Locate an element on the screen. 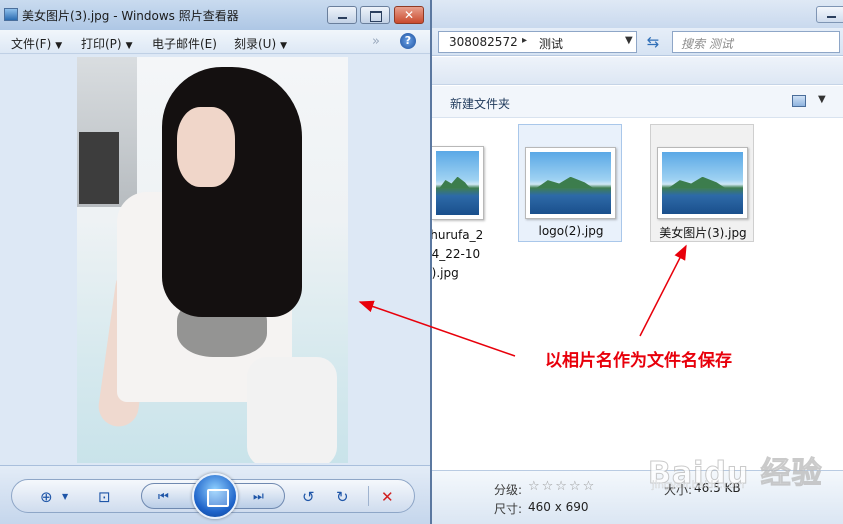  menu-bar: 文件(F) ▼ 打印(P) ▼ 电子邮件(E) 刻录(U) ▼ » ? is located at coordinates (215, 42).